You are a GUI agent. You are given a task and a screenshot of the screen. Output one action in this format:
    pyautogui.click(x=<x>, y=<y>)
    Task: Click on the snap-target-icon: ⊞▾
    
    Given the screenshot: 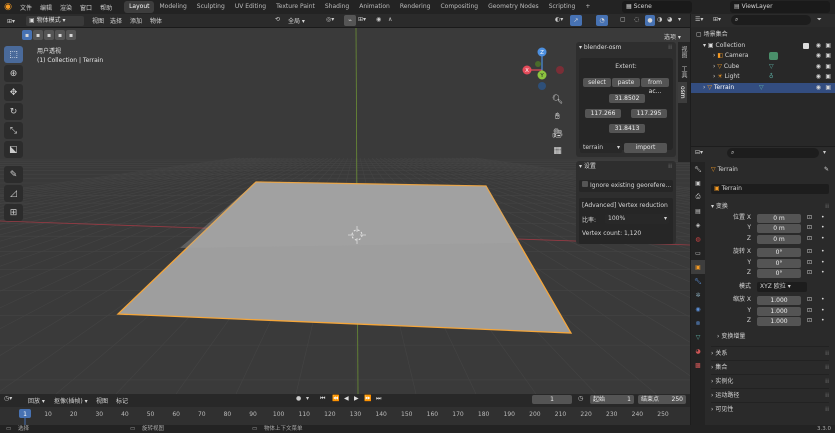 What is the action you would take?
    pyautogui.click(x=362, y=19)
    